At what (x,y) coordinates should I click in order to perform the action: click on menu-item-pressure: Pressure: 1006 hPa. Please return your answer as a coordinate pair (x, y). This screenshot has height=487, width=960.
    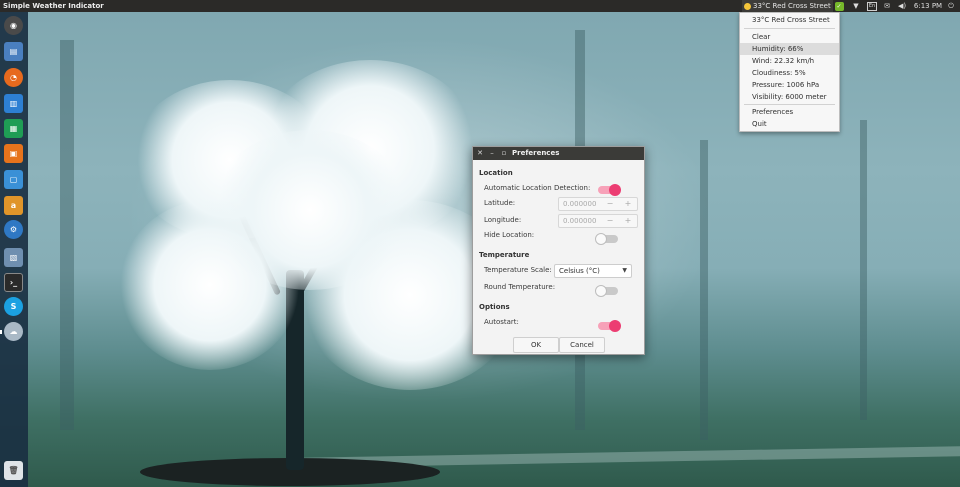
    Looking at the image, I should click on (789, 85).